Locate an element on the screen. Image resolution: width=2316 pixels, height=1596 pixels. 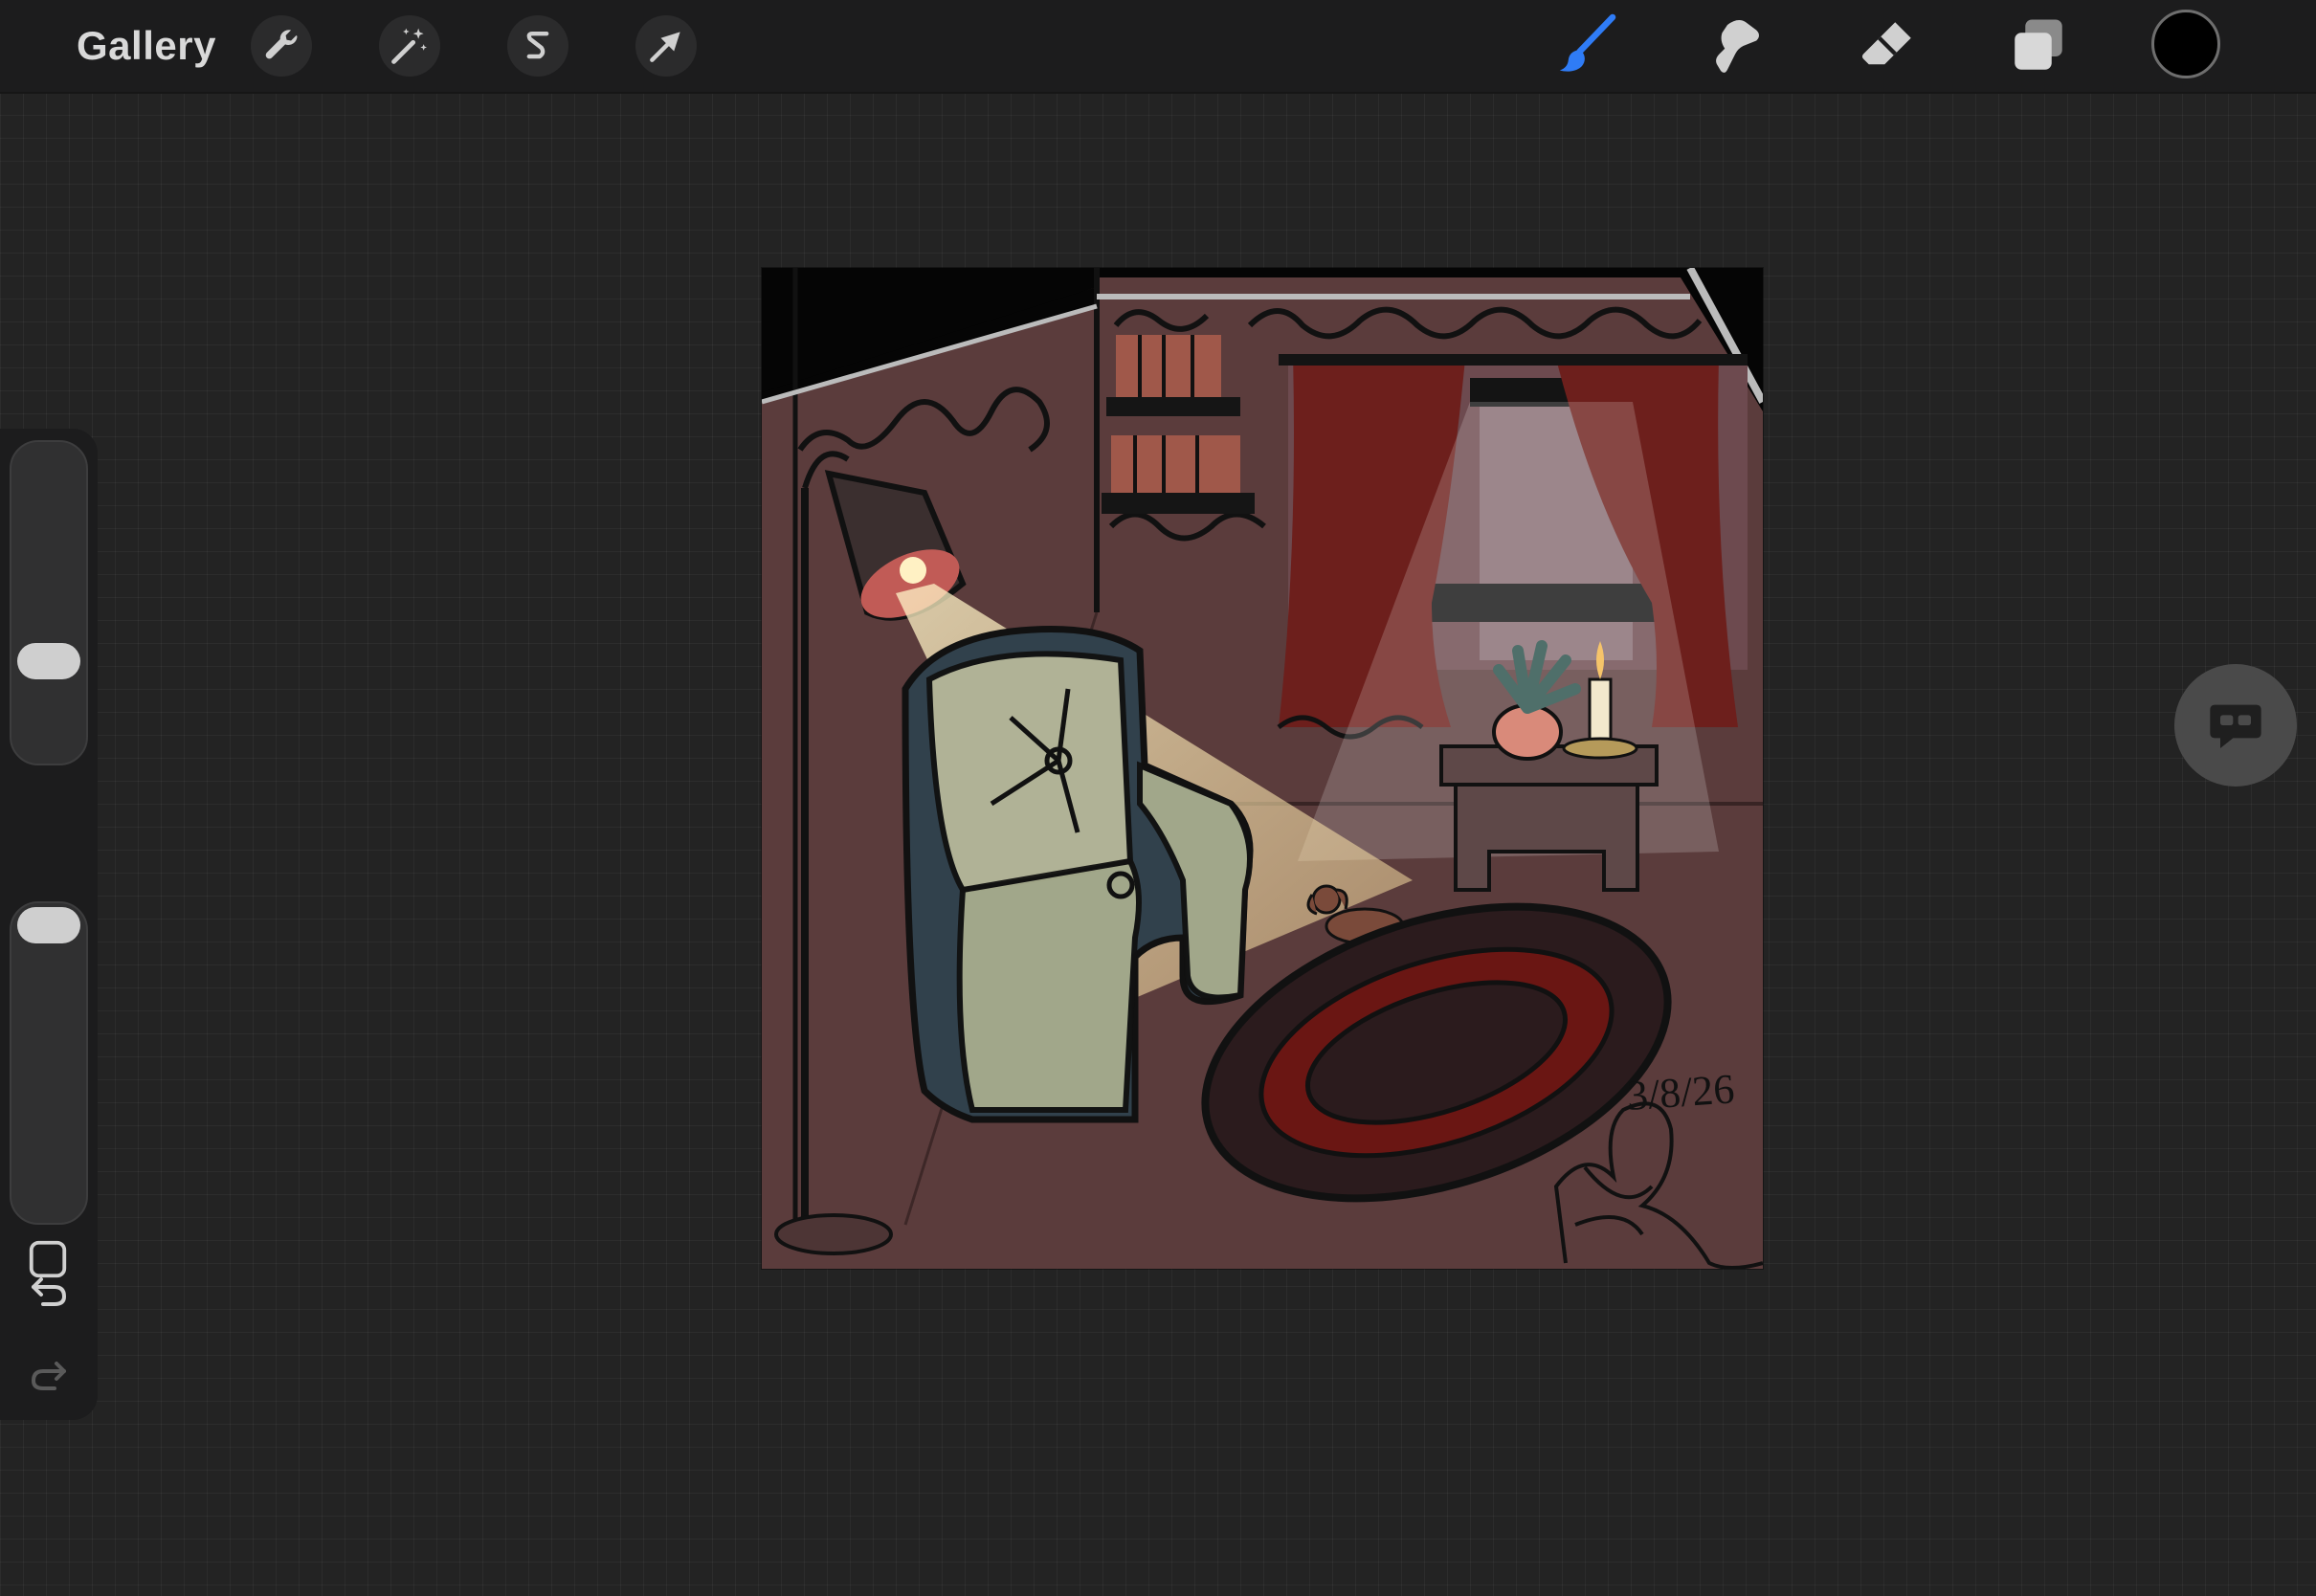
transform-button is located at coordinates (666, 46).